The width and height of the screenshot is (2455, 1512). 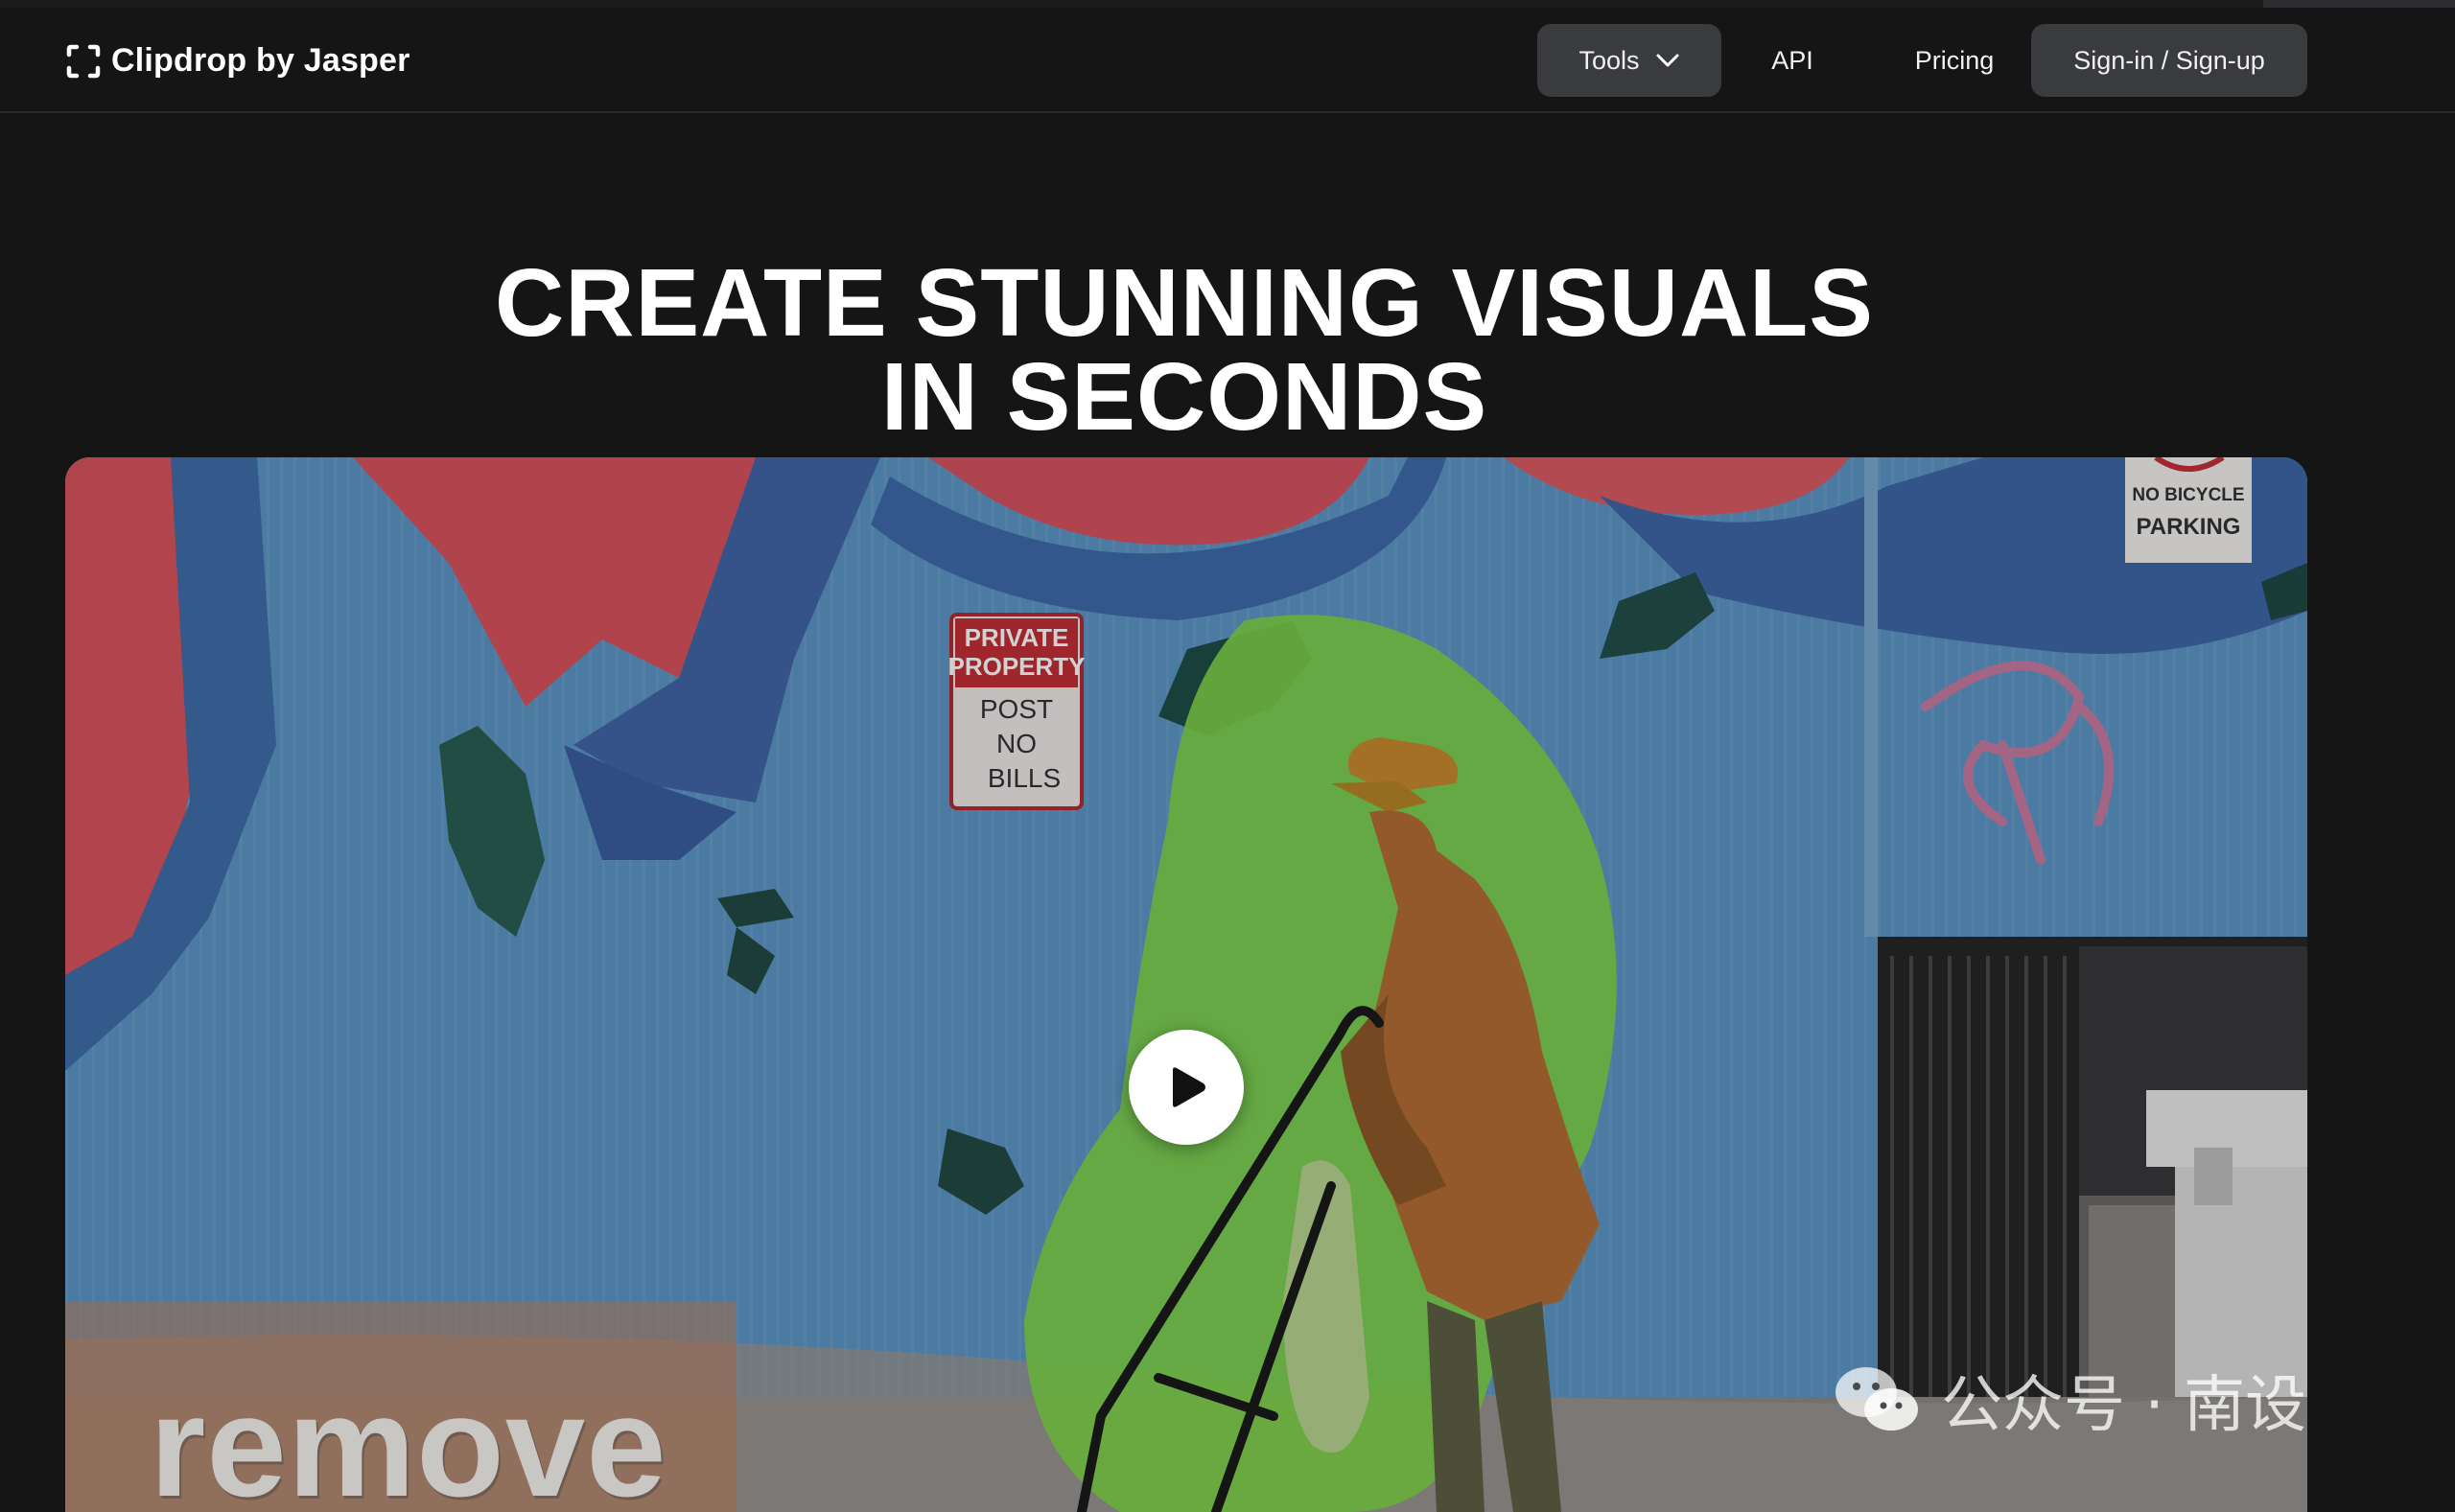 I want to click on top-strip-accent, so click(x=2359, y=4).